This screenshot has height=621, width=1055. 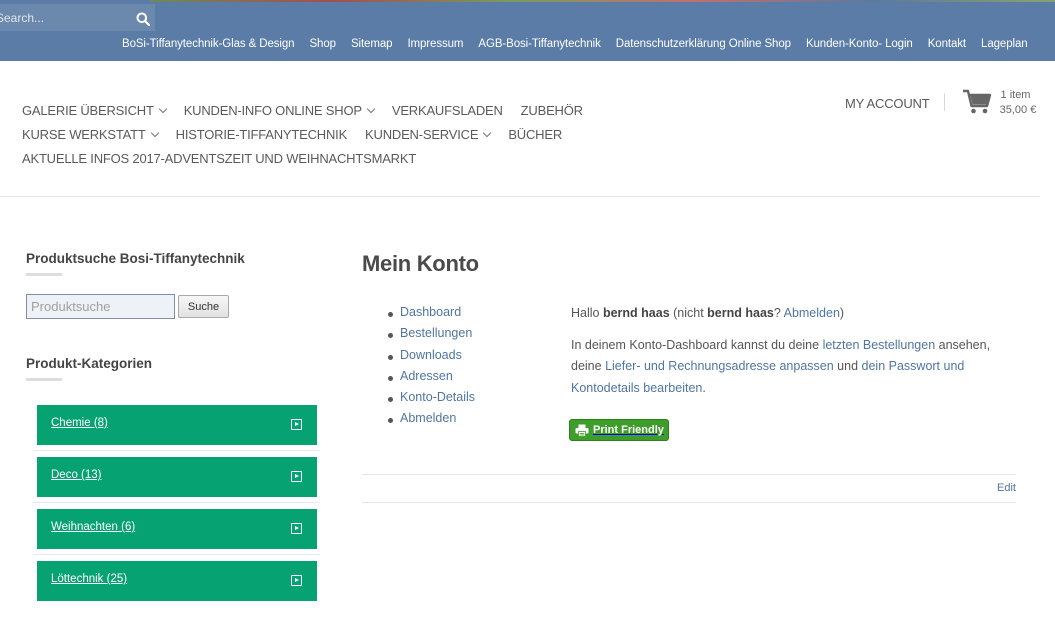 I want to click on cart-item-count: 1 item, so click(x=1015, y=95).